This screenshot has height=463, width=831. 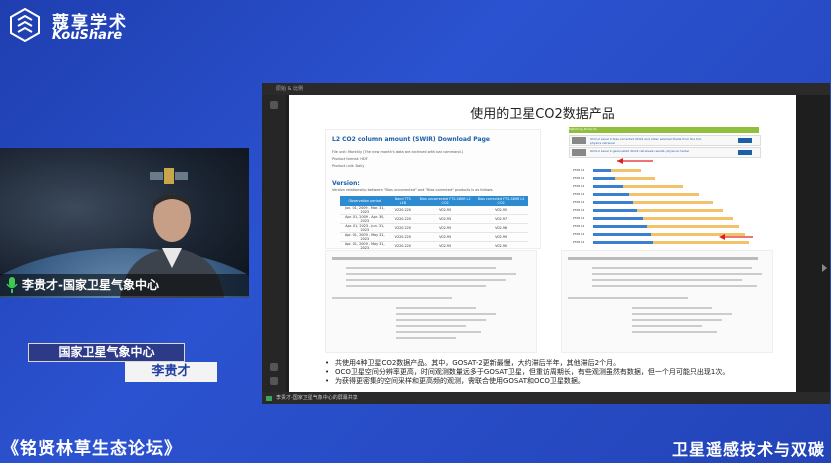 I want to click on presenter-sidebar, so click(x=274, y=243).